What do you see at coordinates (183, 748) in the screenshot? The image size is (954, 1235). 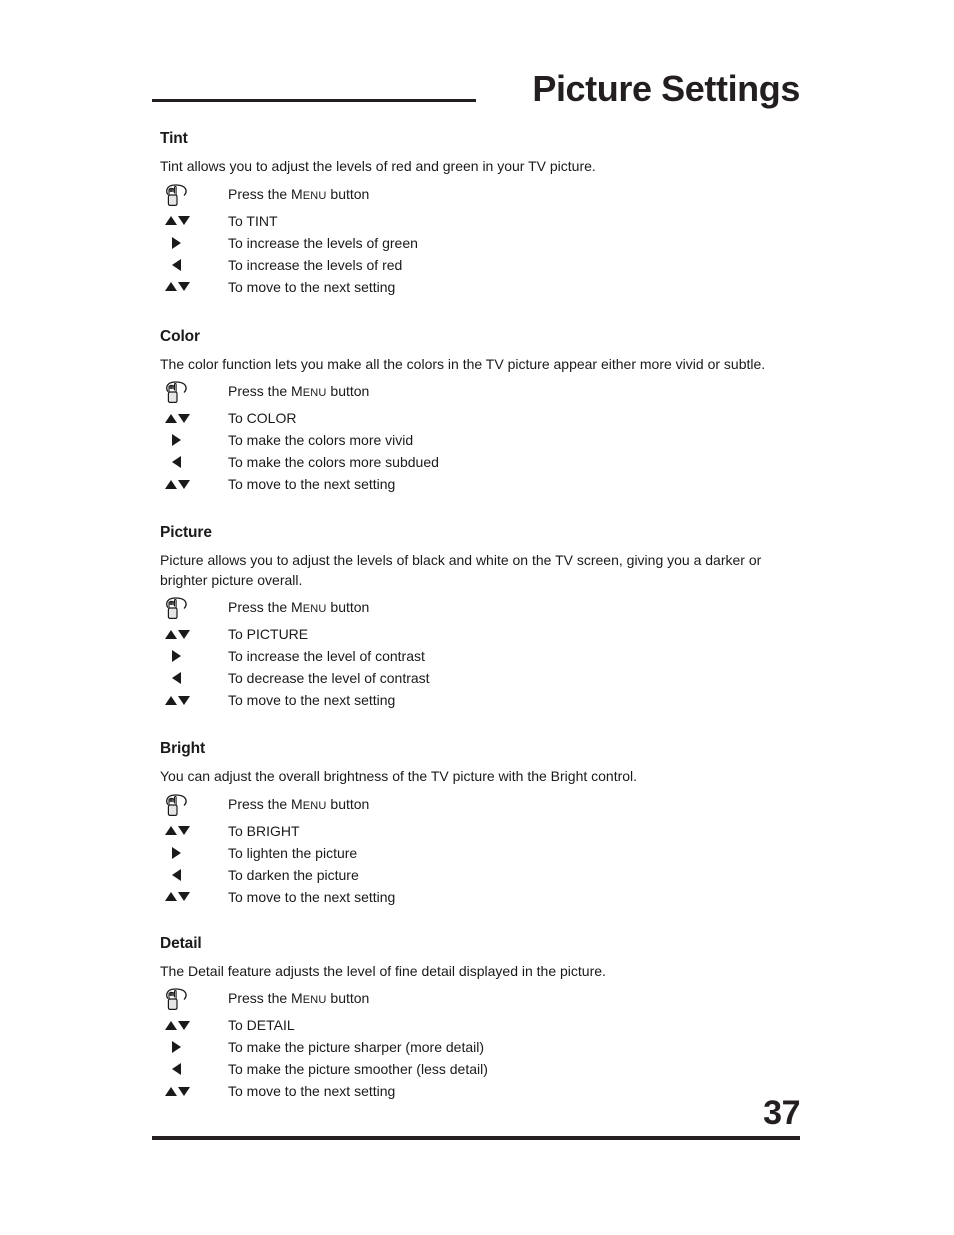 I see `section-heading: Bright` at bounding box center [183, 748].